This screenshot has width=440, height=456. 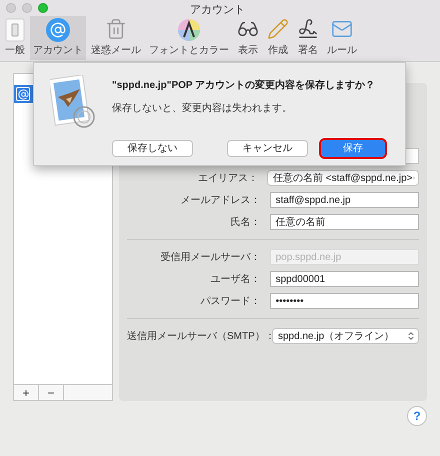 I want to click on toolbar-tab: アカウント, so click(x=58, y=38).